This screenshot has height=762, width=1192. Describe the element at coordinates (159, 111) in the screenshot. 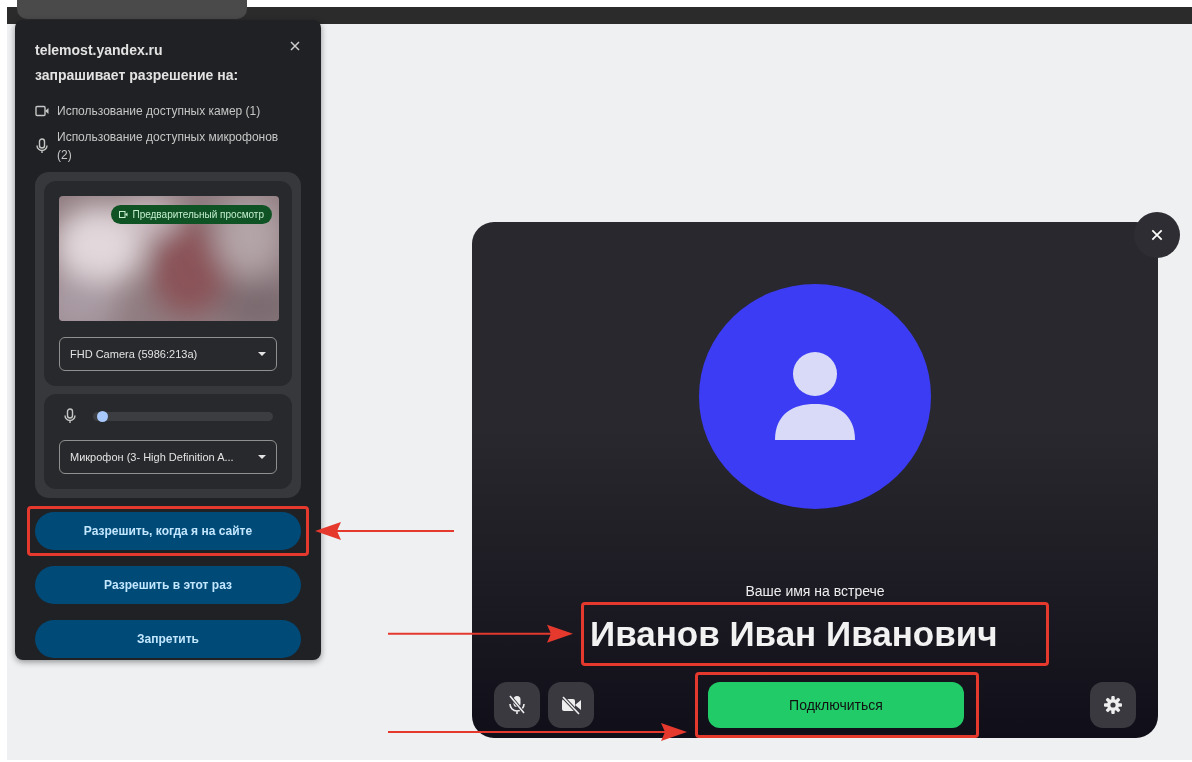

I see `permission-text: Использование доступных камер (1)` at that location.